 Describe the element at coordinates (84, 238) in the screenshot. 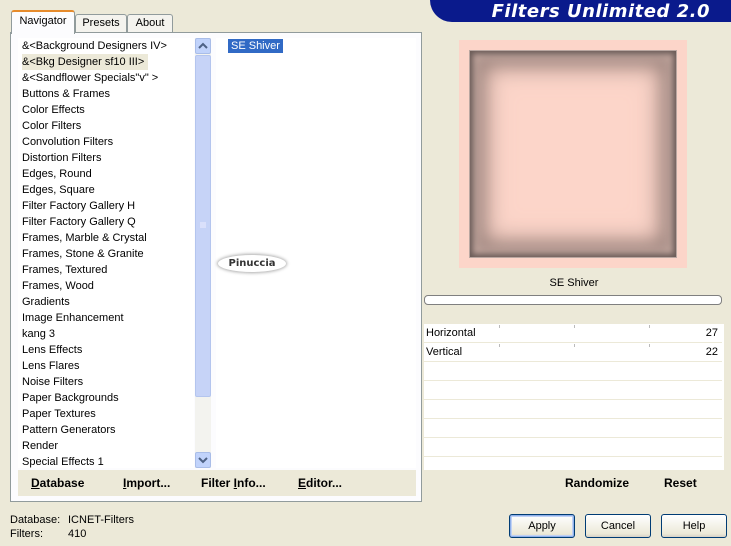

I see `category-item: Frames, Marble & Crystal` at that location.